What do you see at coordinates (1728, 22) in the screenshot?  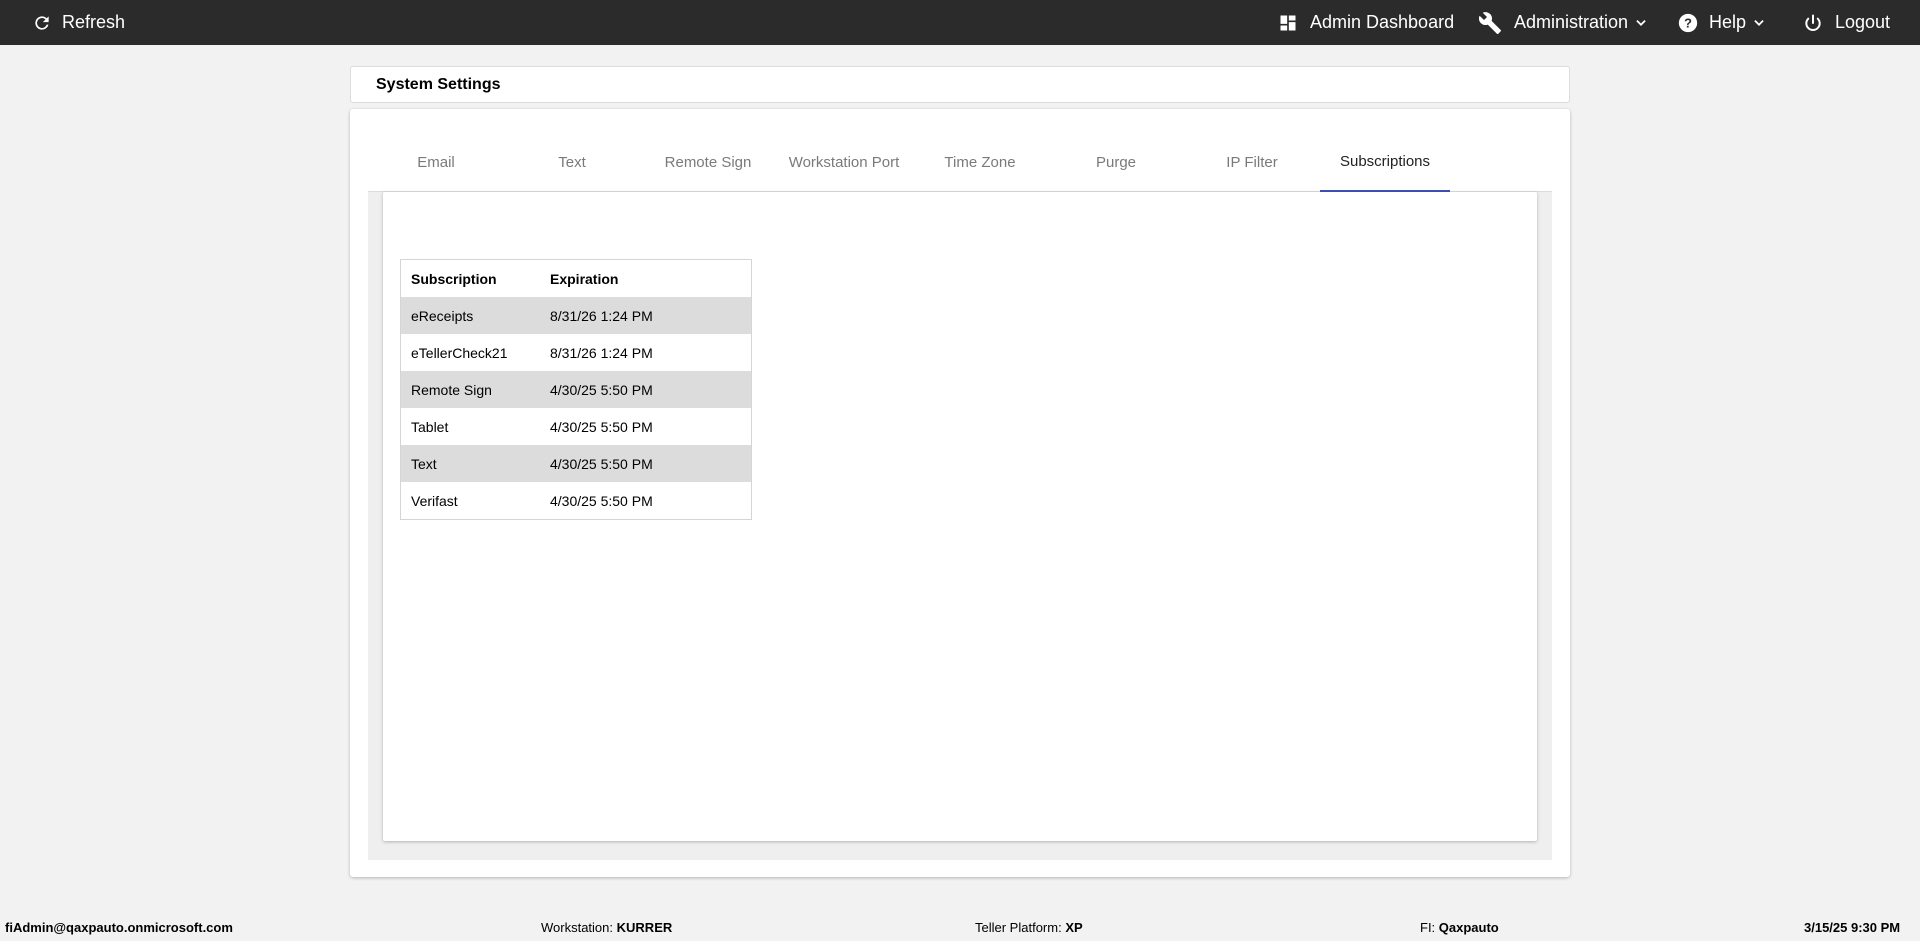 I see `help-label: Help` at bounding box center [1728, 22].